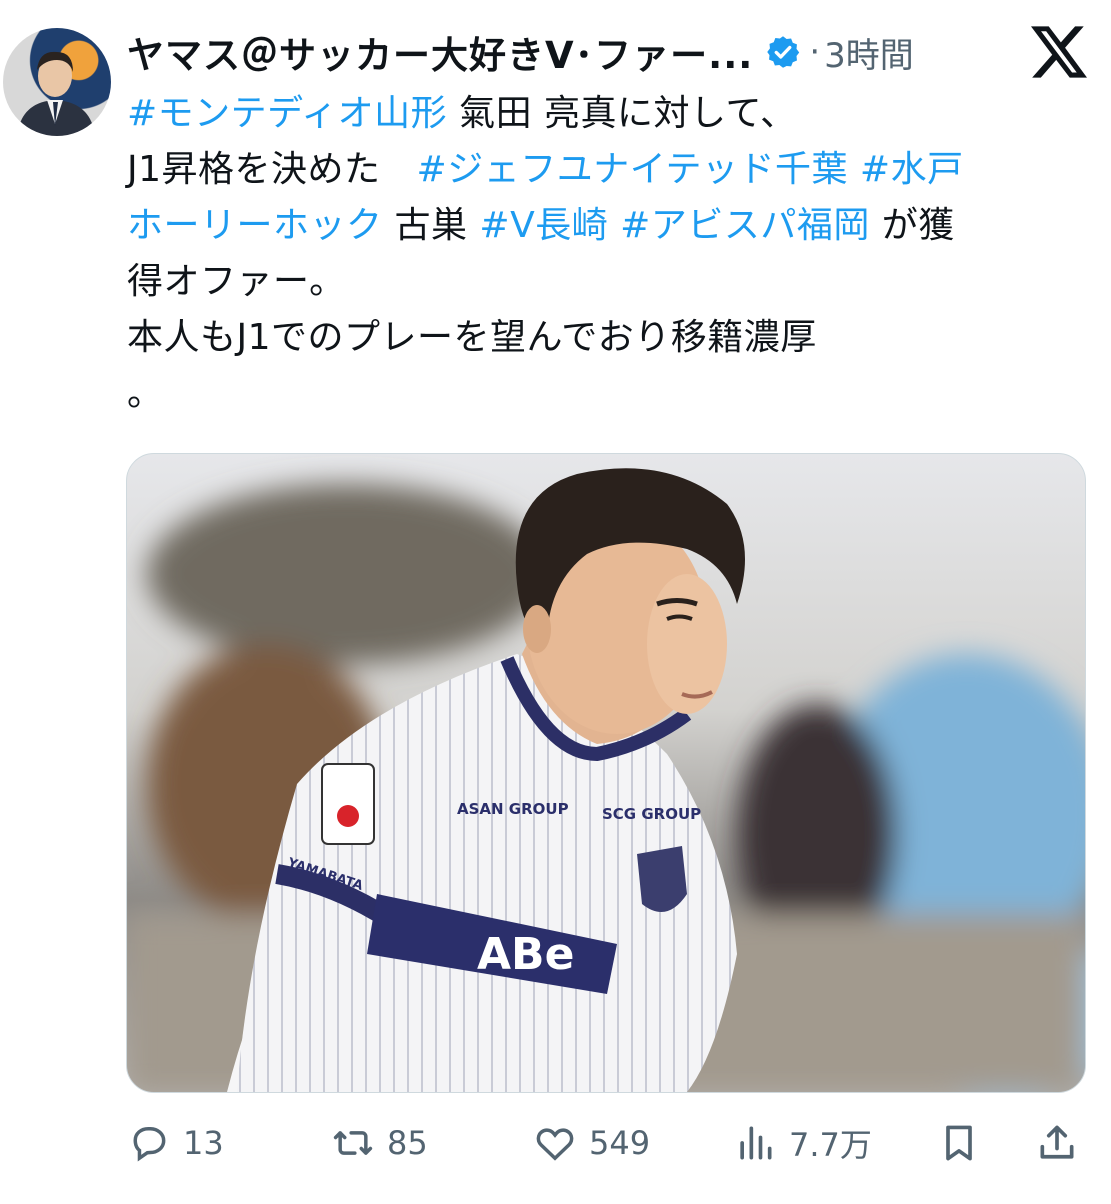  I want to click on verified-badge-icon, so click(783, 52).